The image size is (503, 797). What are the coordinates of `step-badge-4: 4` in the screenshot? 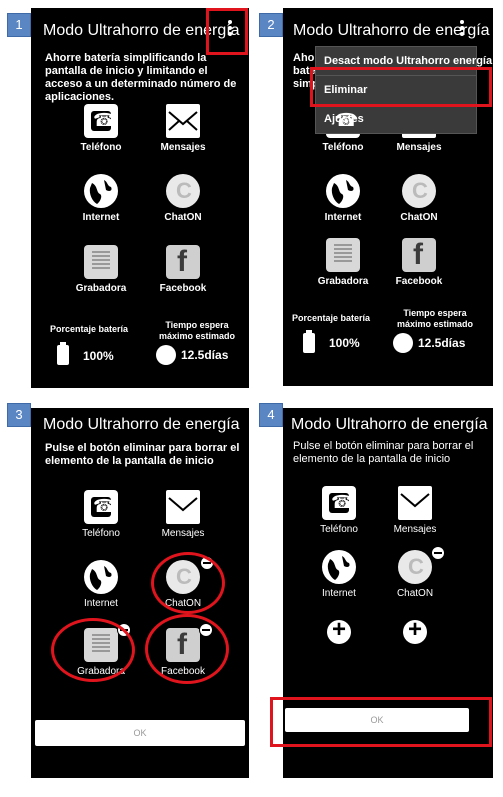 It's located at (271, 415).